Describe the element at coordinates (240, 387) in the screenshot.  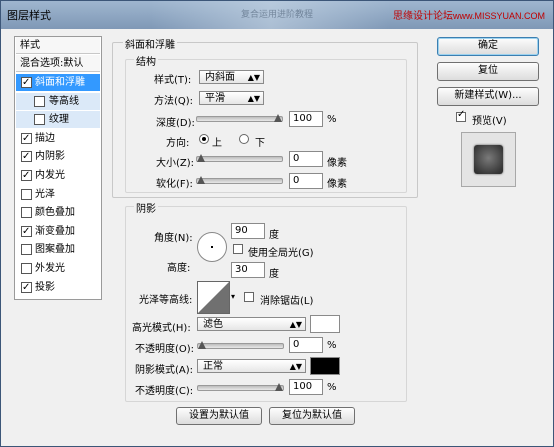
I see `shadow-opacity-slider` at that location.